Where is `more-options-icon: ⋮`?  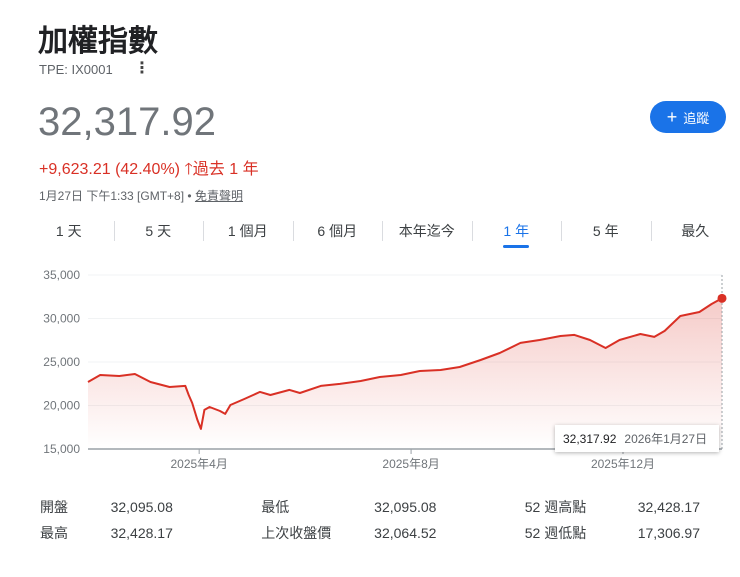
more-options-icon: ⋮ is located at coordinates (142, 68).